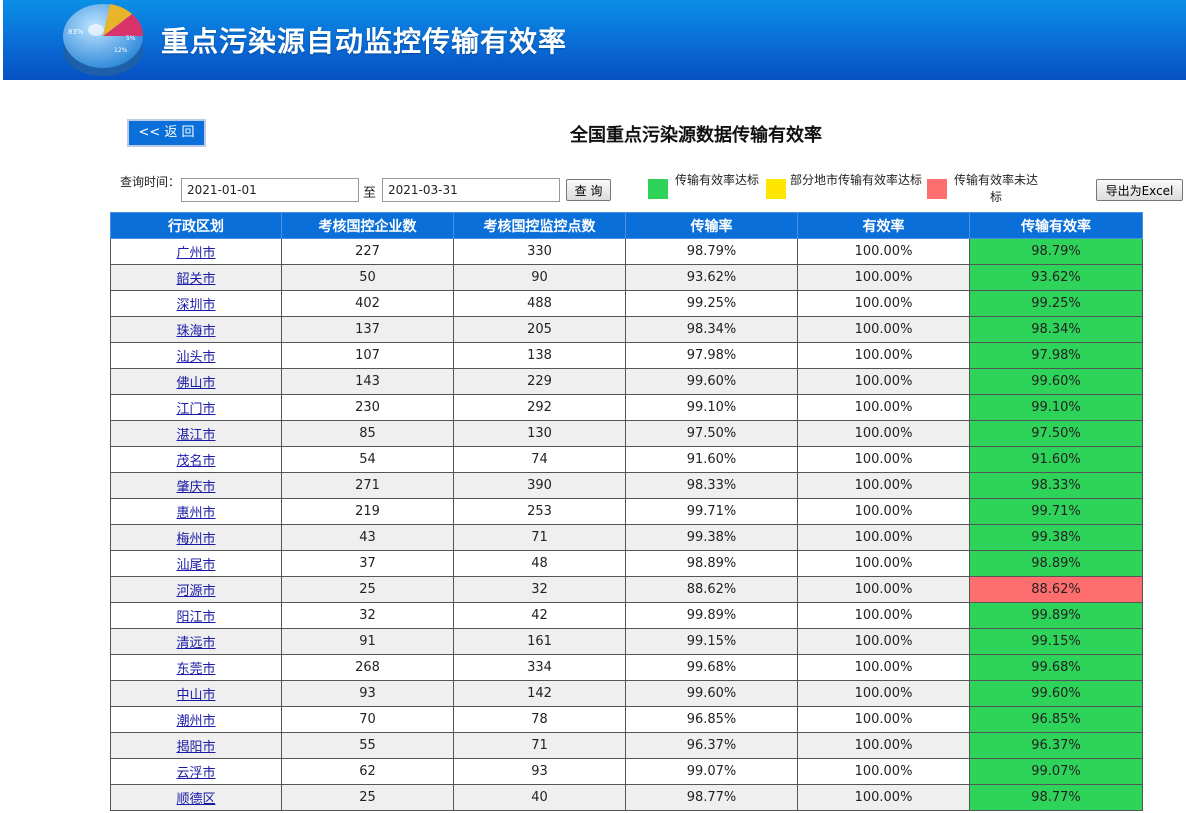  What do you see at coordinates (103, 40) in the screenshot?
I see `pie-chart-logo-icon: 83% 5% 12%` at bounding box center [103, 40].